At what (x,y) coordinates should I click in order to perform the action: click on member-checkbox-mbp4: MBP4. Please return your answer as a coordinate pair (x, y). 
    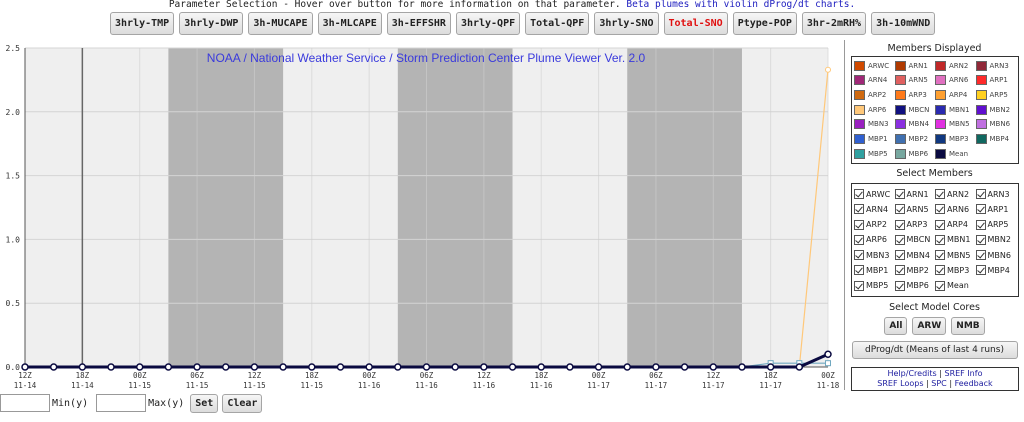
    Looking at the image, I should click on (996, 270).